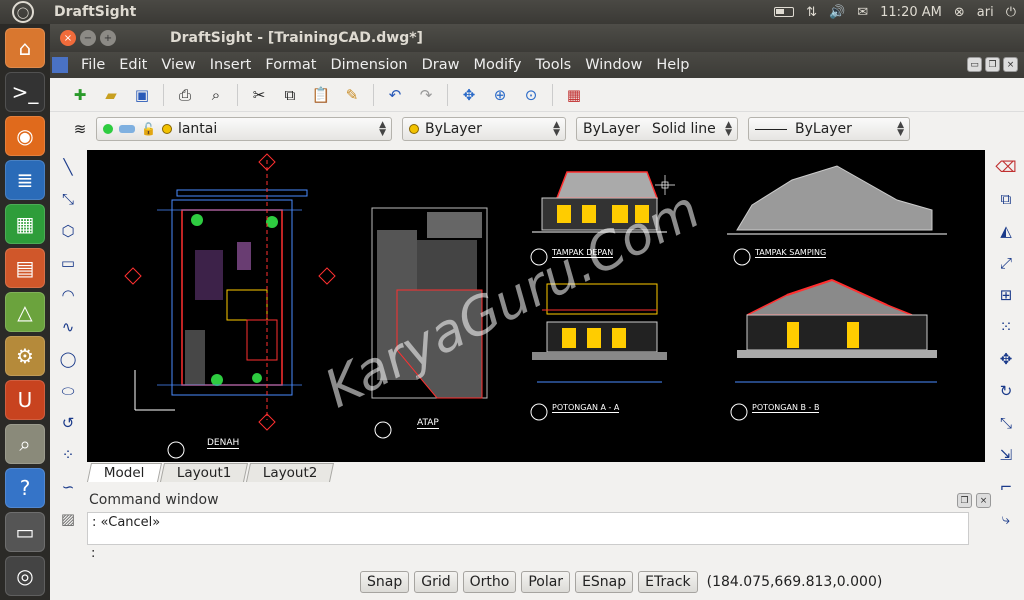 This screenshot has width=1024, height=600. I want to click on ortho-toggle: Ortho, so click(489, 582).